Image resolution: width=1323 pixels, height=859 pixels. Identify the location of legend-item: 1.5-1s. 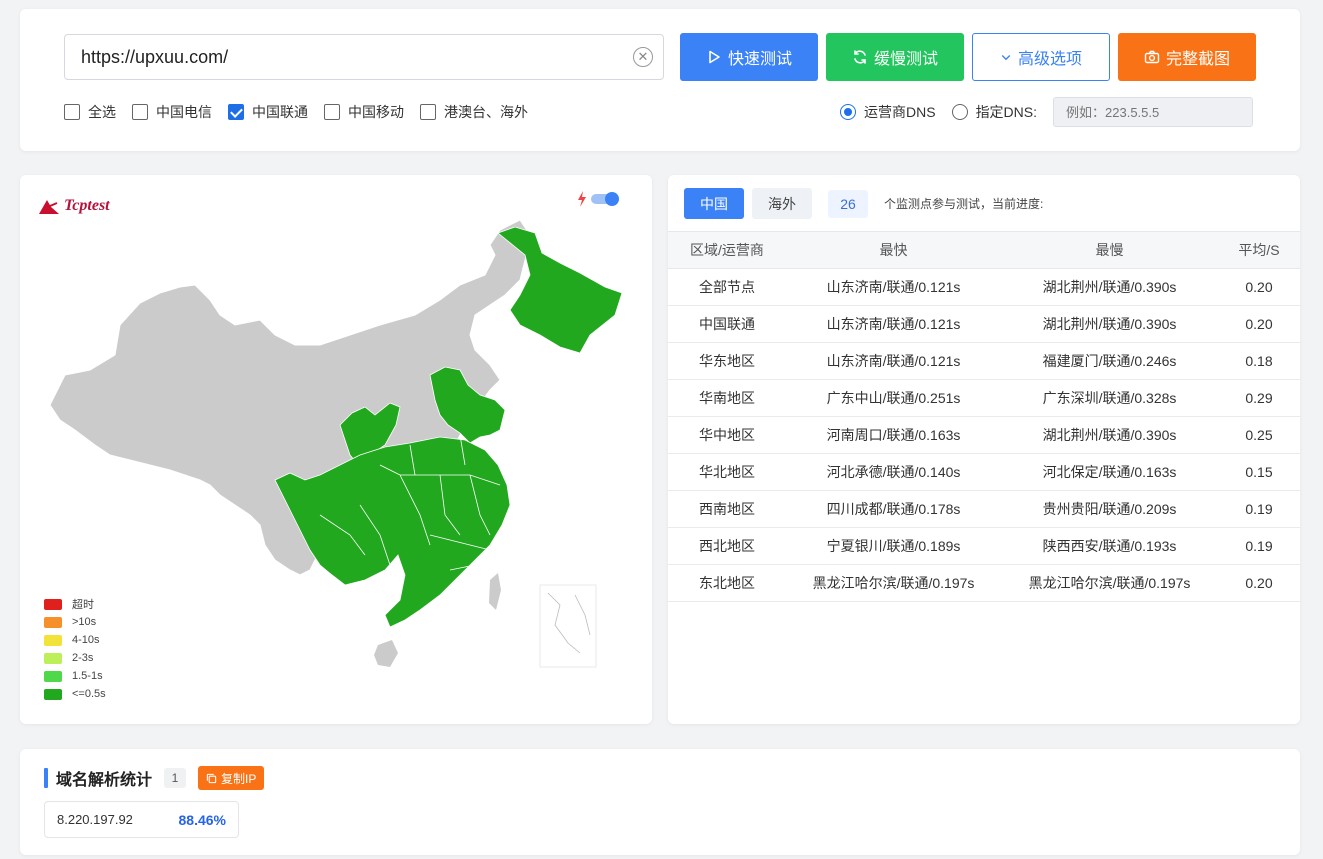
(75, 676).